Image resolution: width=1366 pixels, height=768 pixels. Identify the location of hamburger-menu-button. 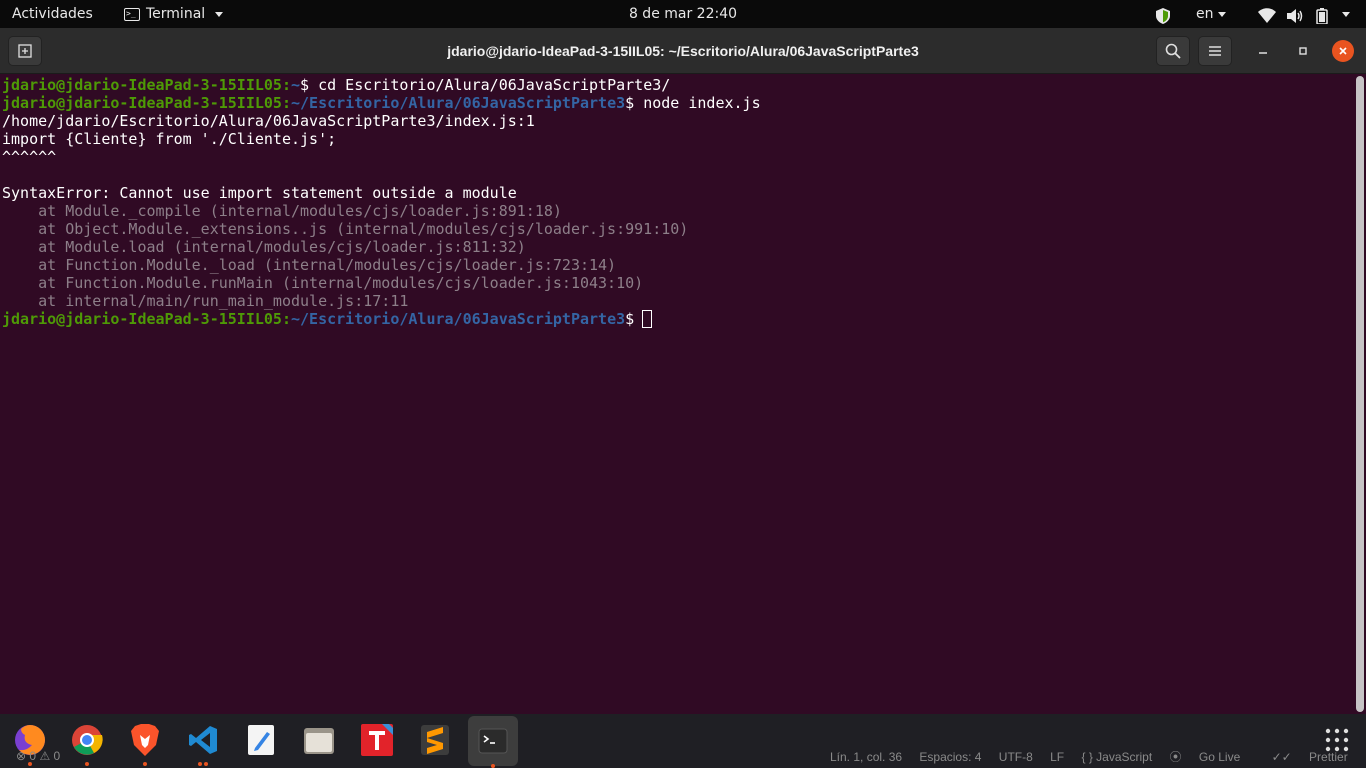
(1215, 51).